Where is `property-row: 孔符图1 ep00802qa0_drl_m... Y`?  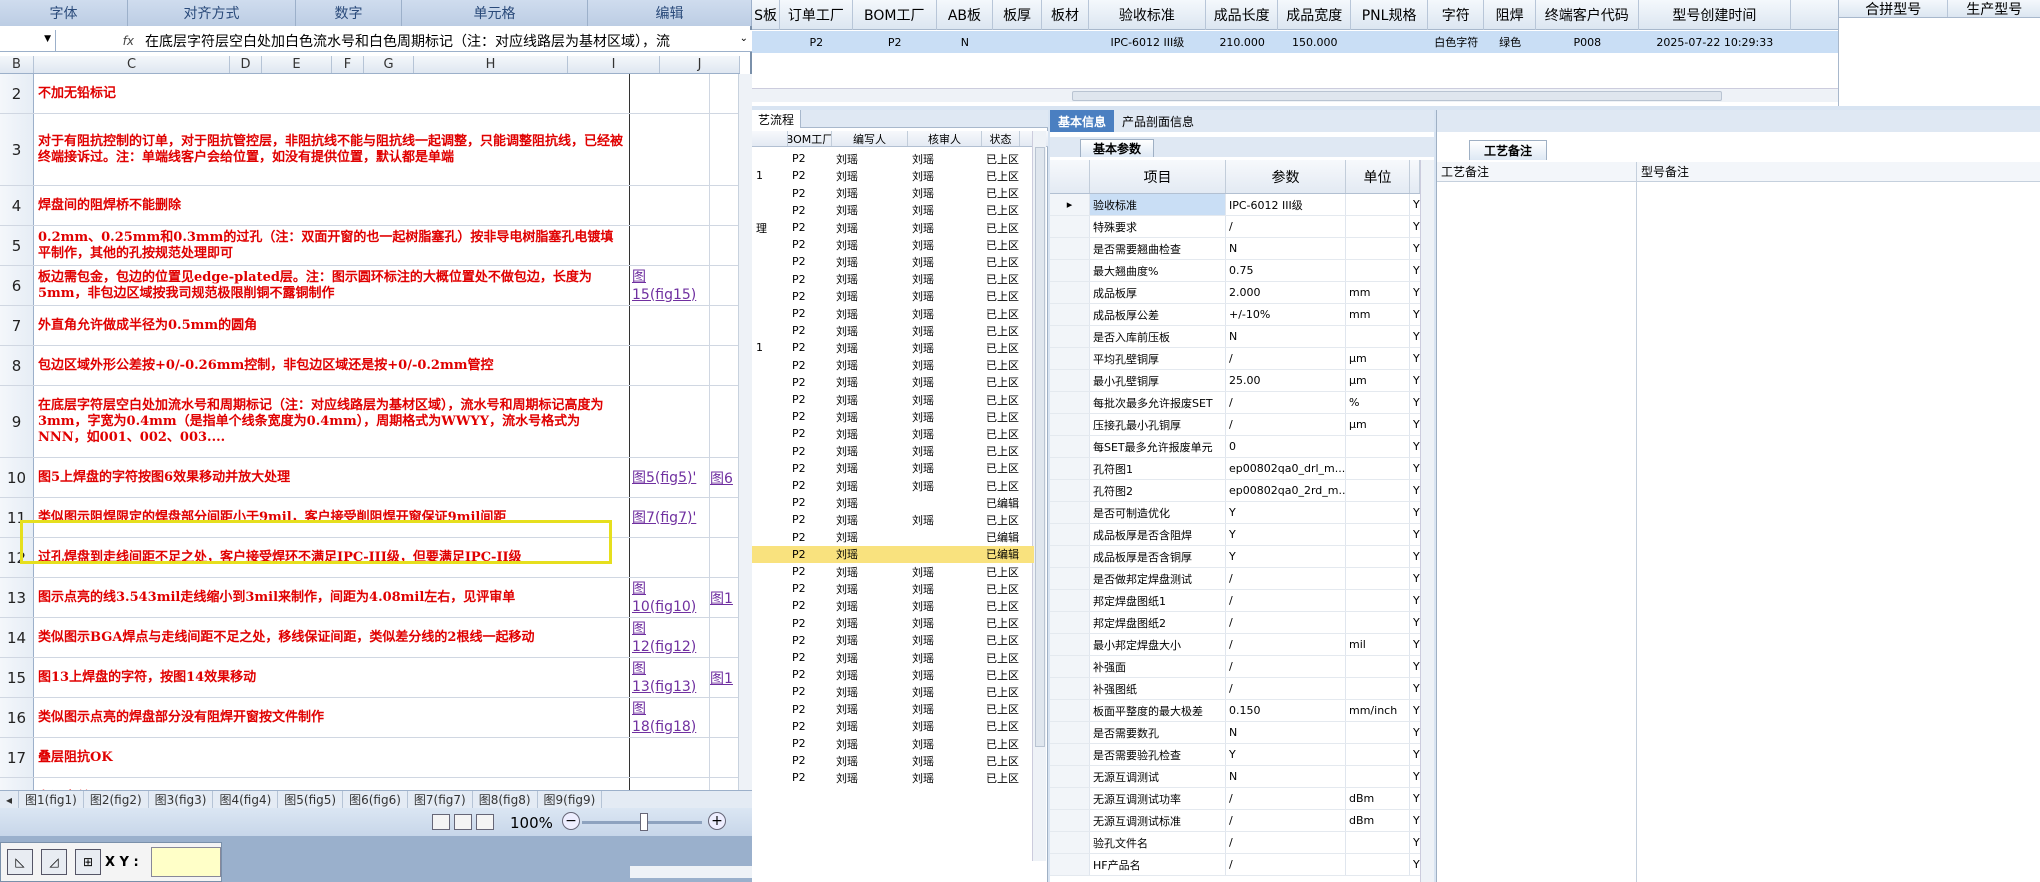
property-row: 孔符图1 ep00802qa0_drl_m... Y is located at coordinates (1235, 469).